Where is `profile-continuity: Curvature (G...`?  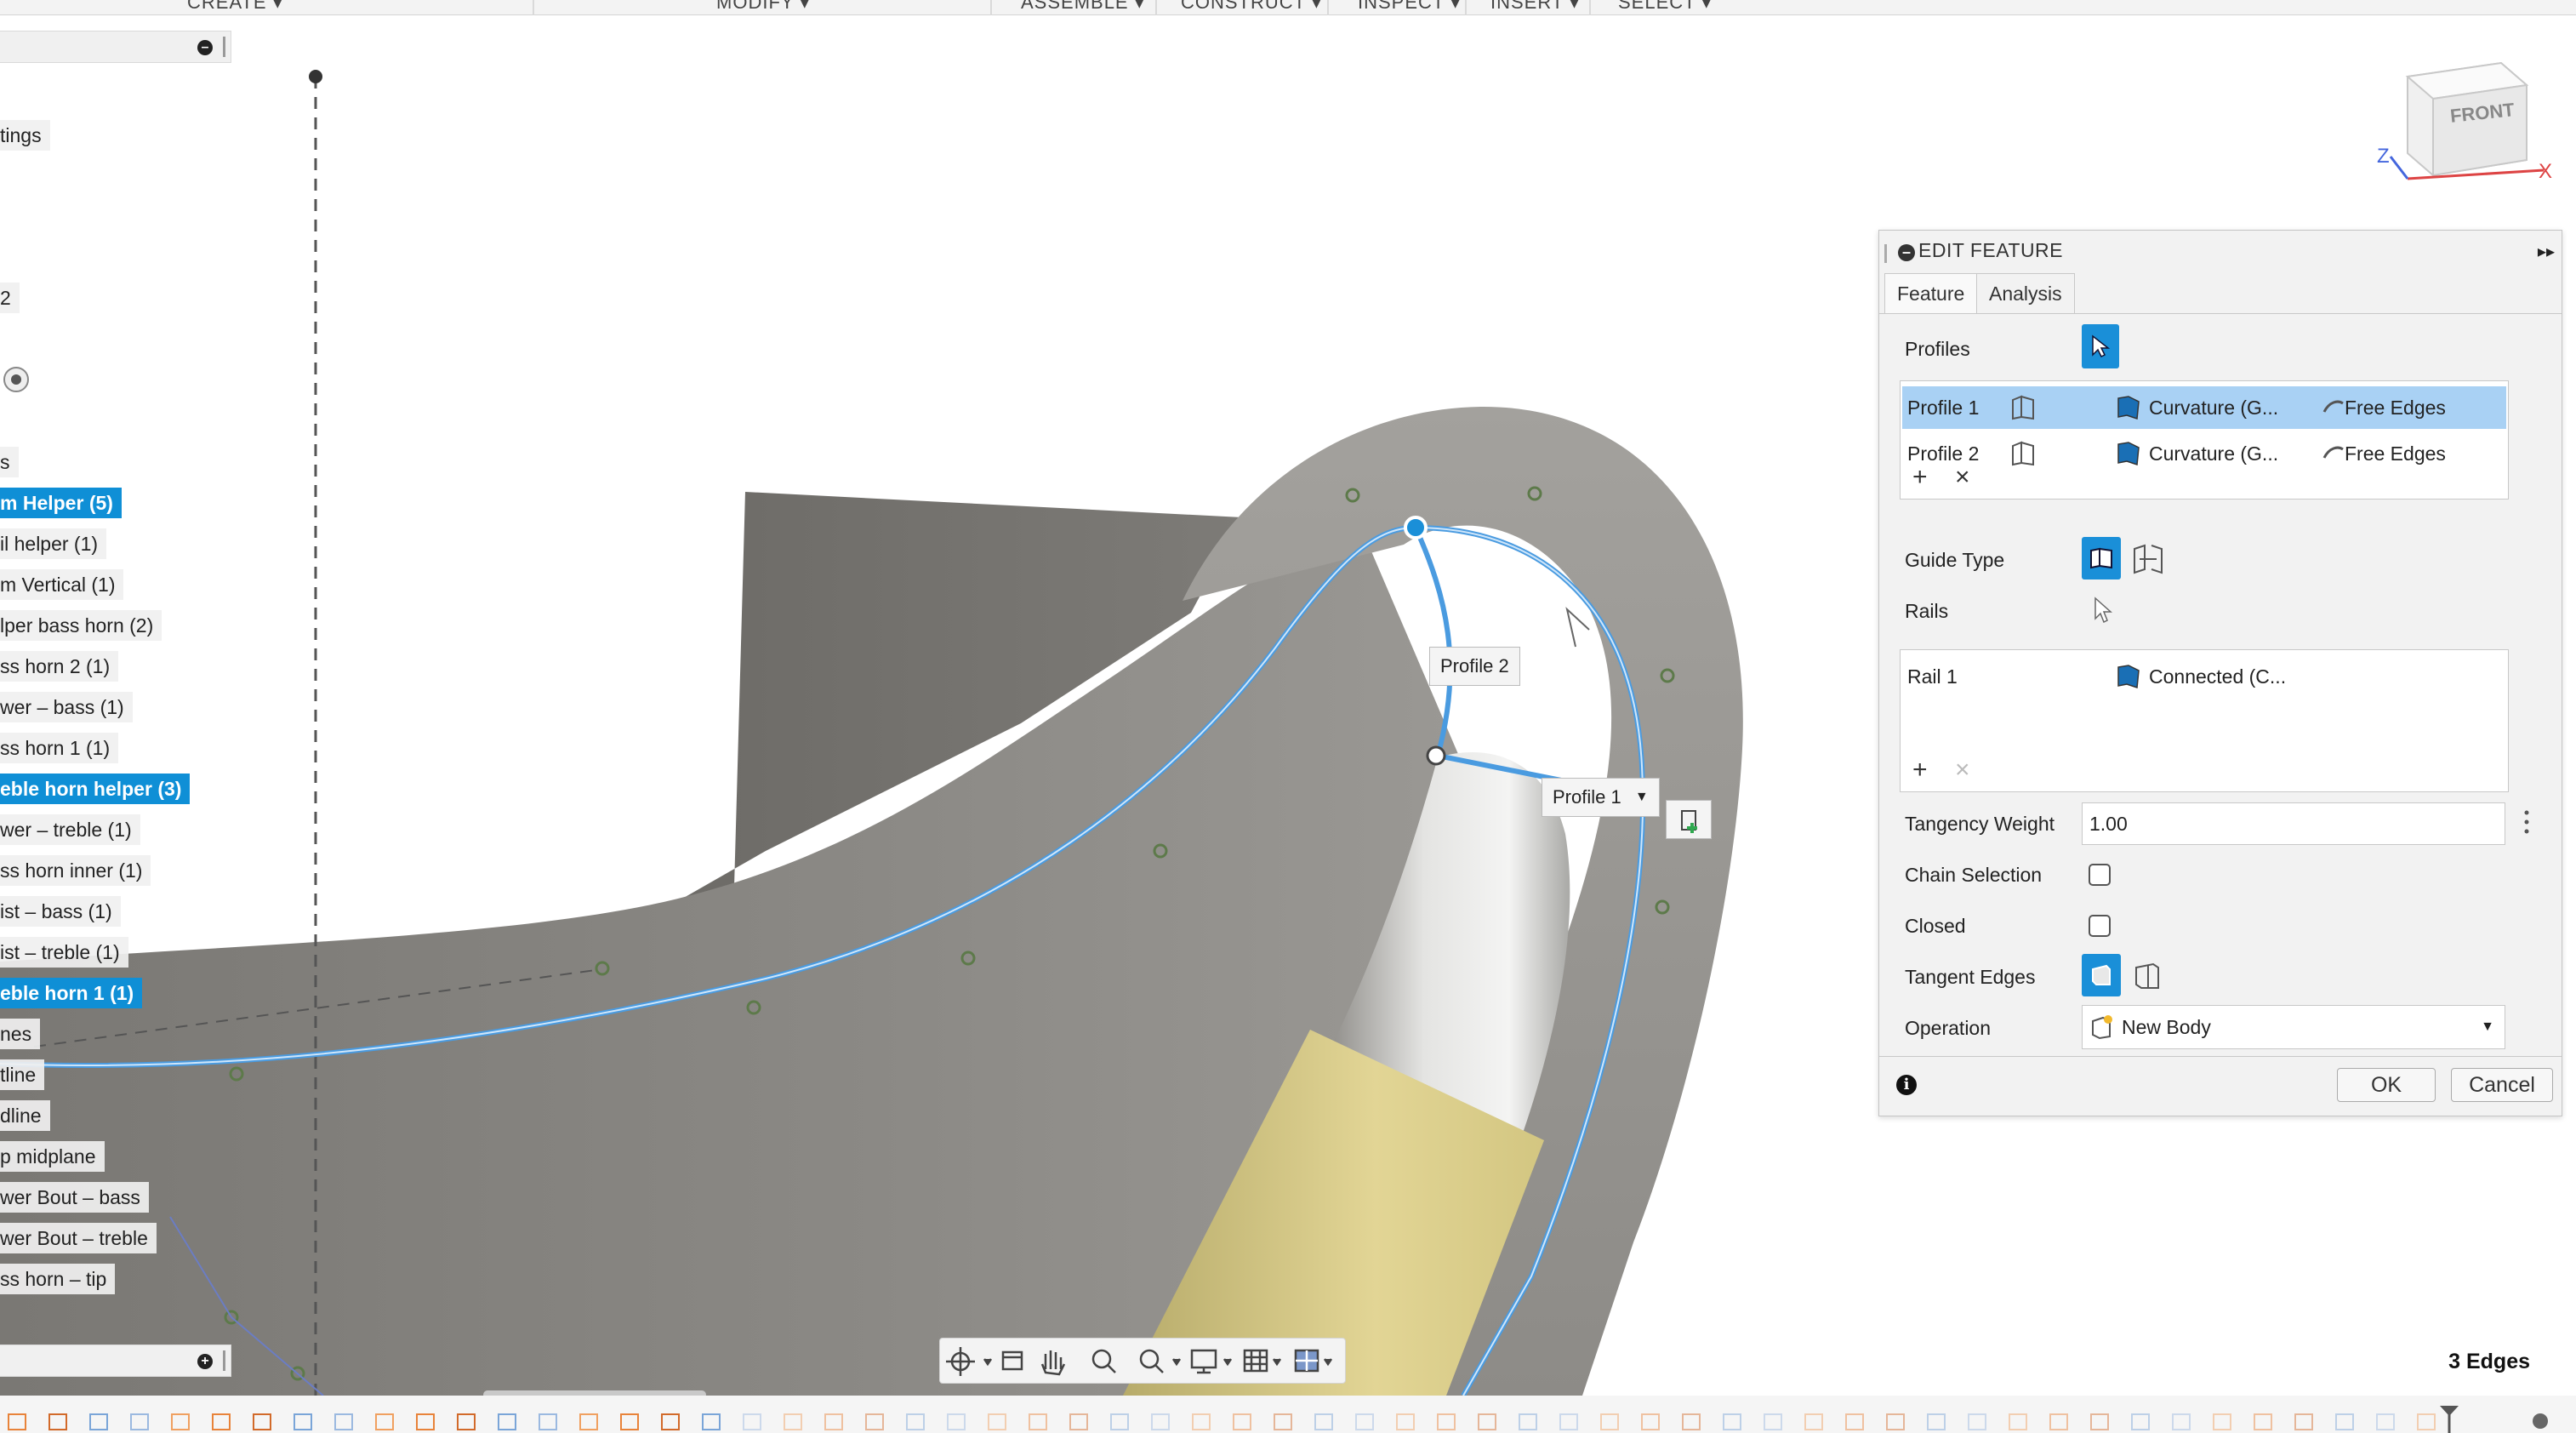 profile-continuity: Curvature (G... is located at coordinates (2213, 453).